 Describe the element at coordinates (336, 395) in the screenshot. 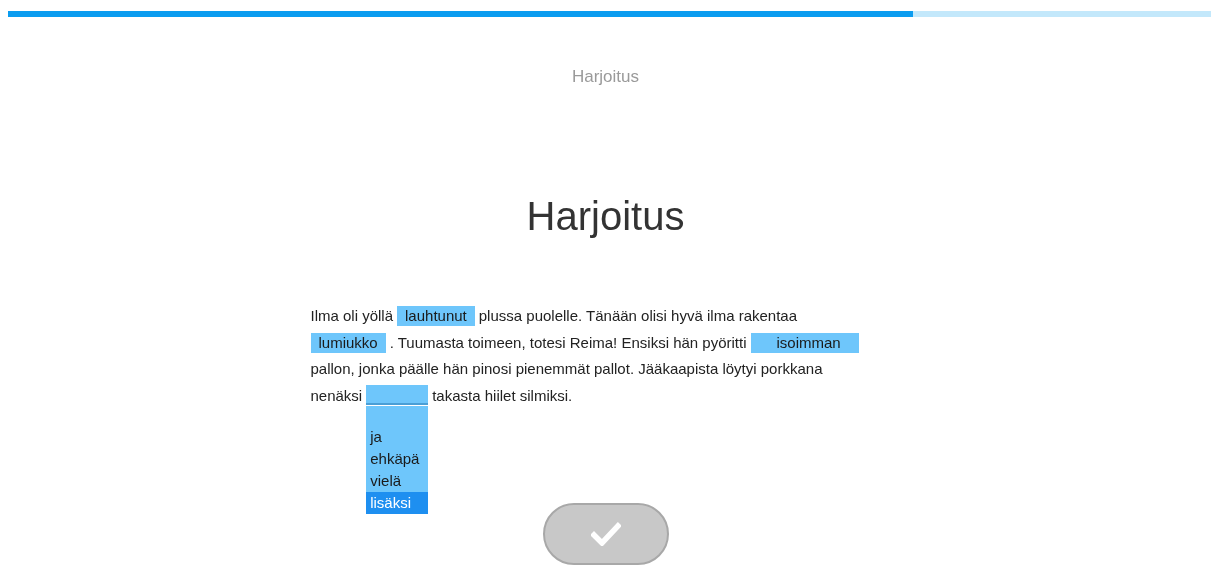

I see `passage-text: nenäksi` at that location.